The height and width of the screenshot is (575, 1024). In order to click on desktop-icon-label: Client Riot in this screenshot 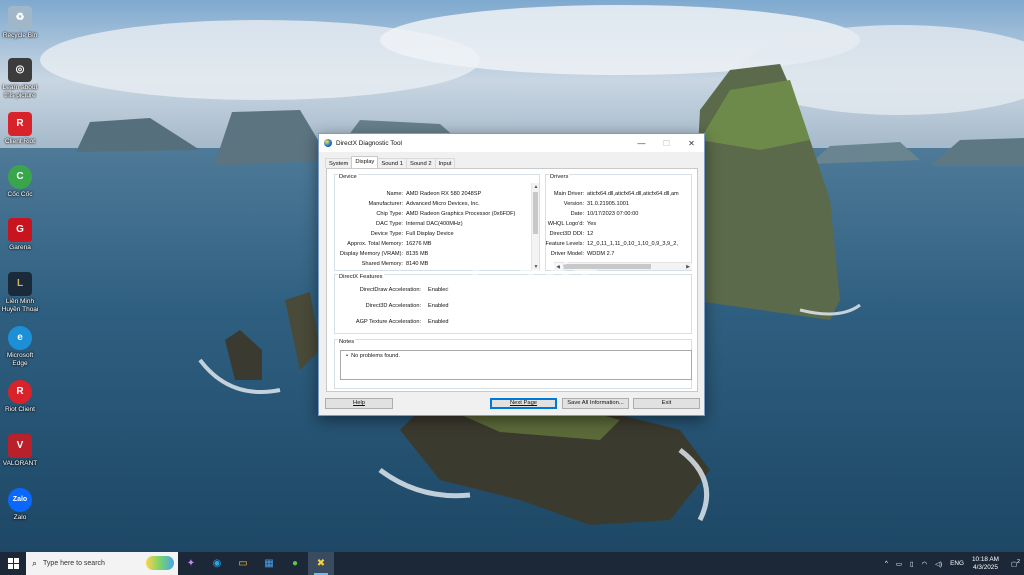, I will do `click(20, 141)`.